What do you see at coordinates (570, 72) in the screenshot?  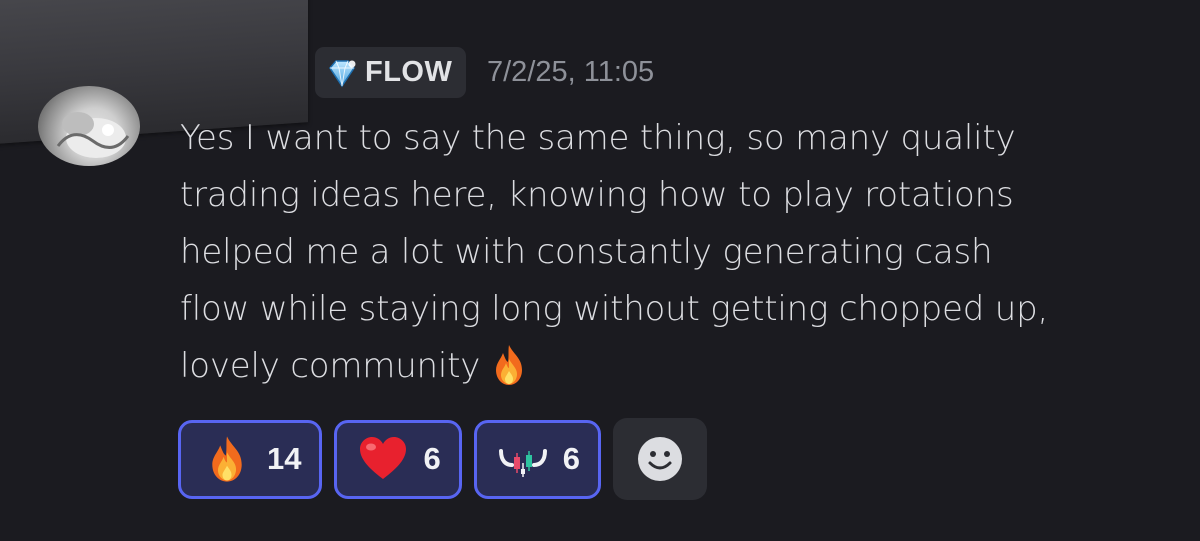 I see `message-timestamp: 7/2/25, 11:05` at bounding box center [570, 72].